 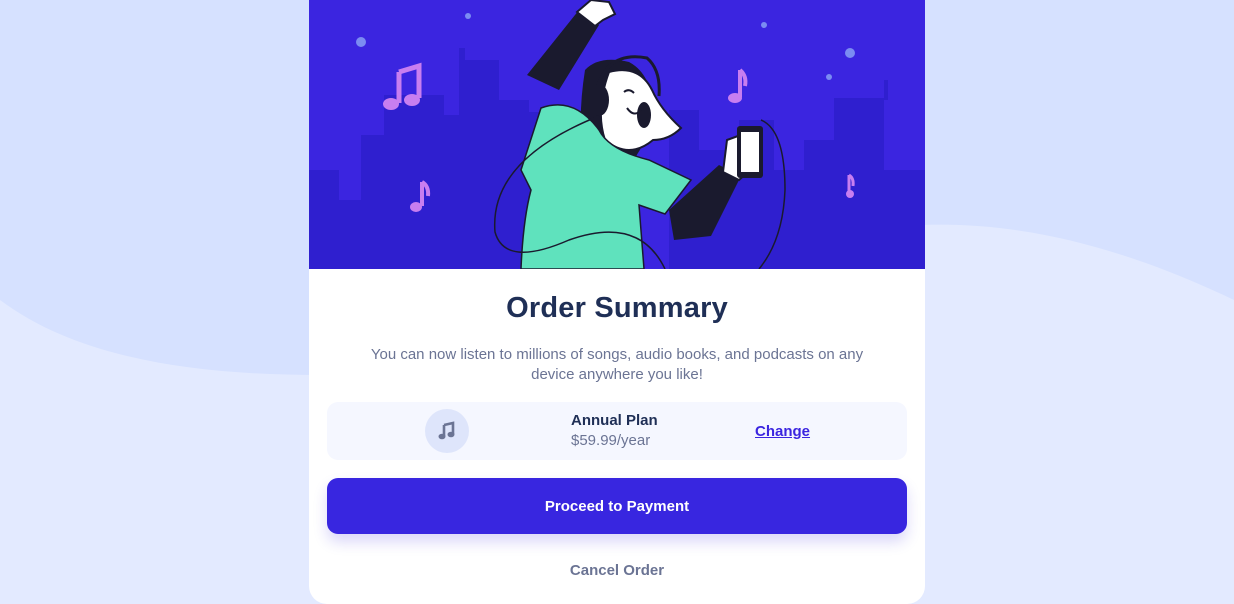 I want to click on plan-price: $59.99/year, so click(x=611, y=440).